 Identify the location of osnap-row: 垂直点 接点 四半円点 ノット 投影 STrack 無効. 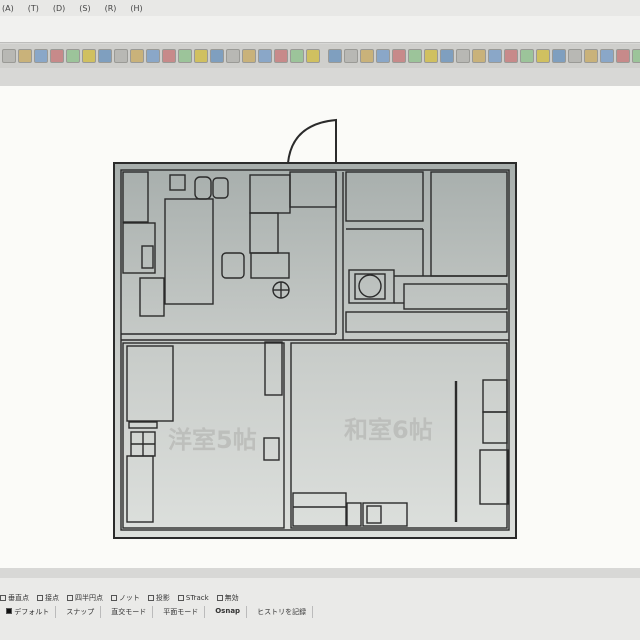
(119, 598).